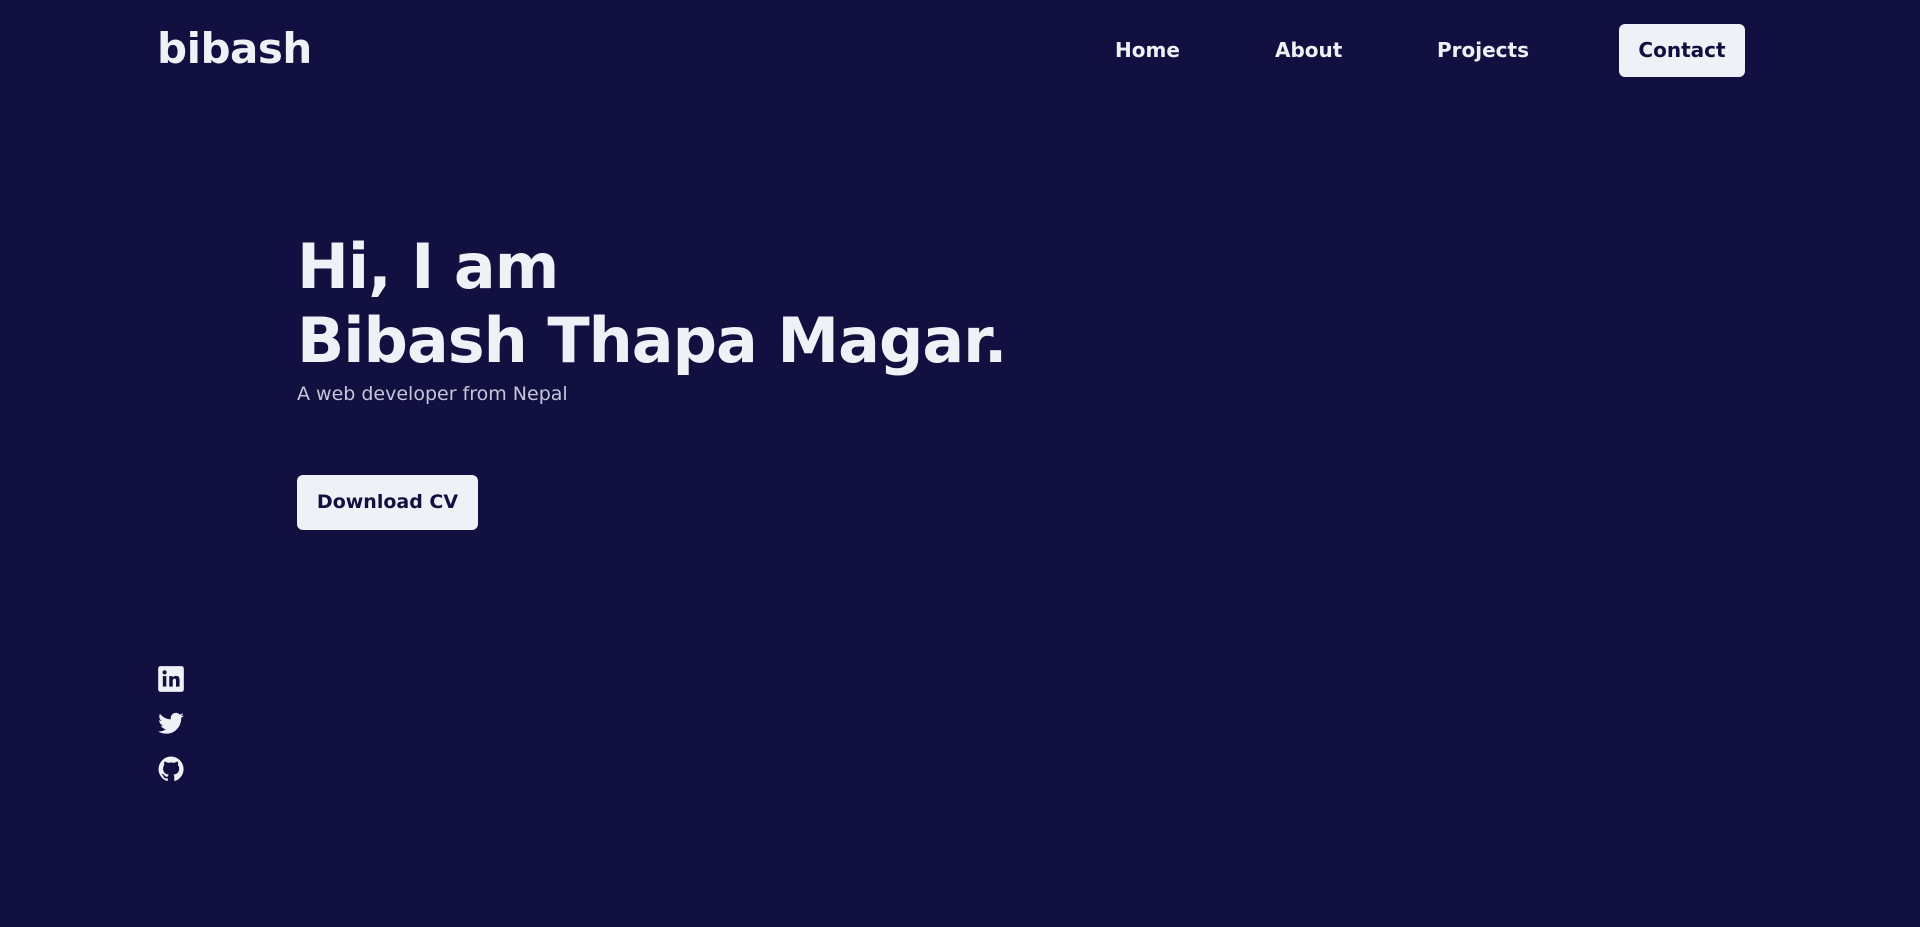 The height and width of the screenshot is (927, 1920). What do you see at coordinates (432, 394) in the screenshot?
I see `hero-tagline: A web developer from Nepal` at bounding box center [432, 394].